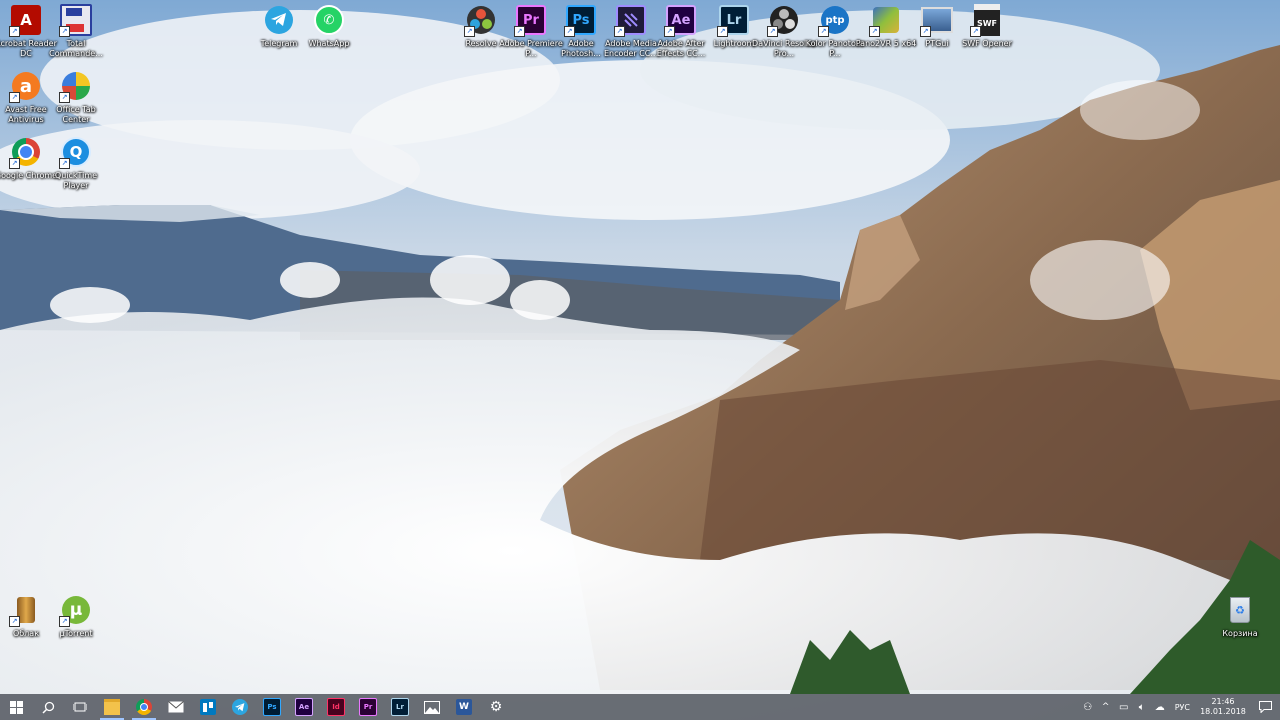 This screenshot has height=720, width=1280. I want to click on indesign-icon: Id, so click(336, 707).